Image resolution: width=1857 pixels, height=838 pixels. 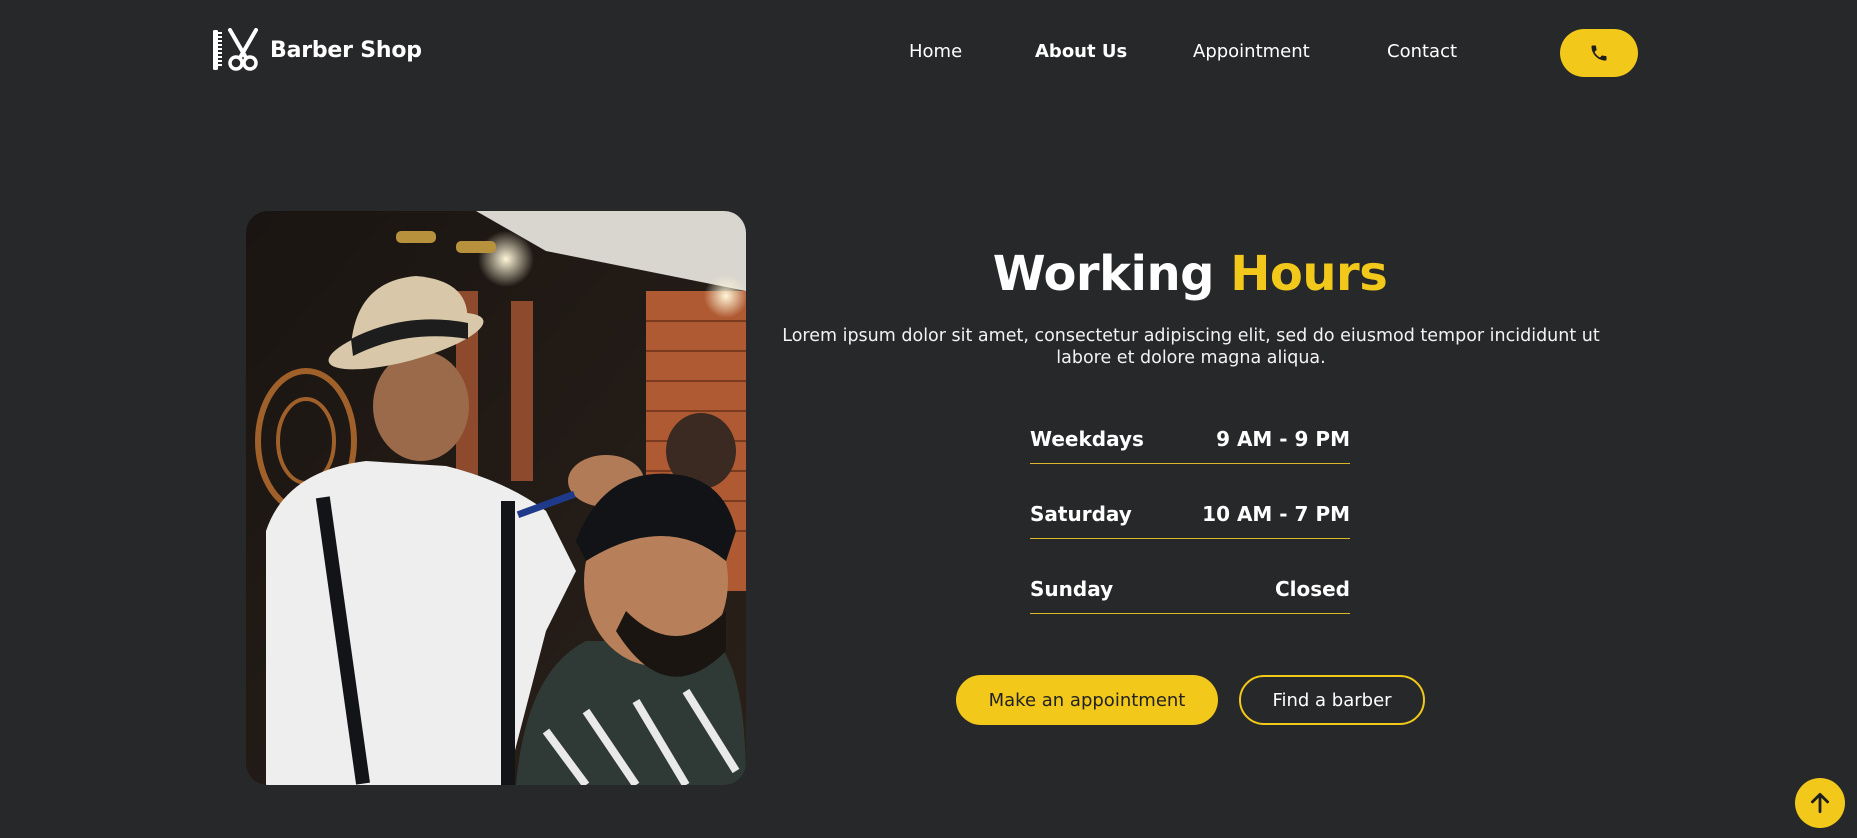 I want to click on hours-row-weekdays: Weekdays 9 AM - 9 PM, so click(x=1190, y=442).